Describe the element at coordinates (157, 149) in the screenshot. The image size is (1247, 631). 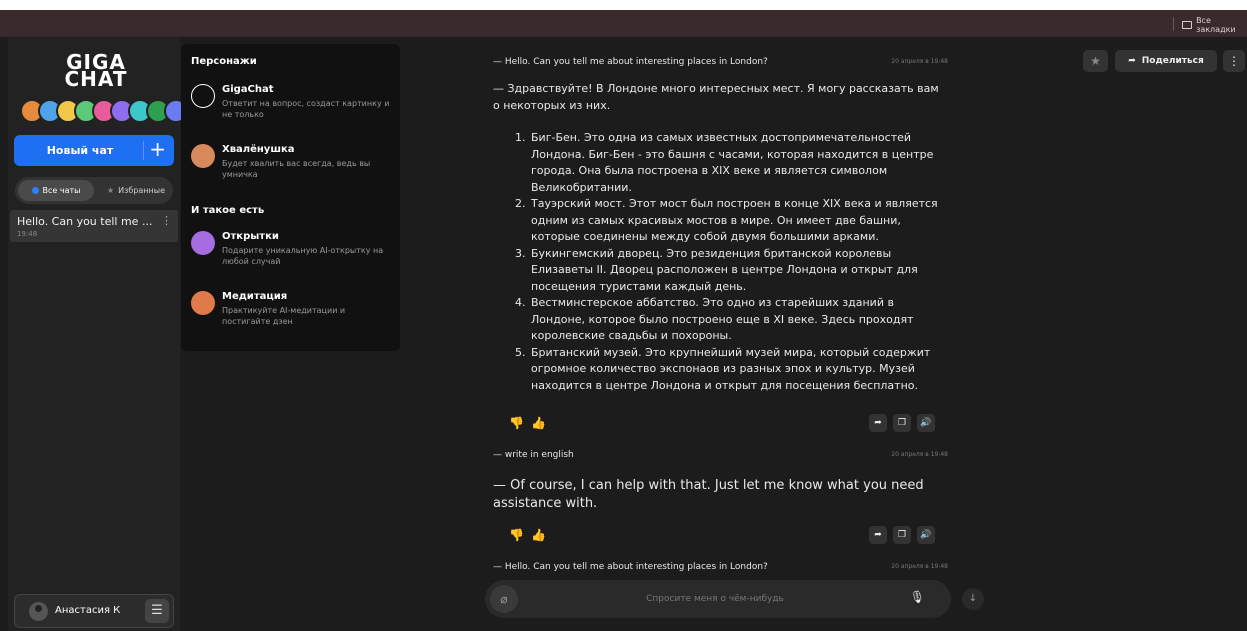
I see `plus-icon: +` at that location.